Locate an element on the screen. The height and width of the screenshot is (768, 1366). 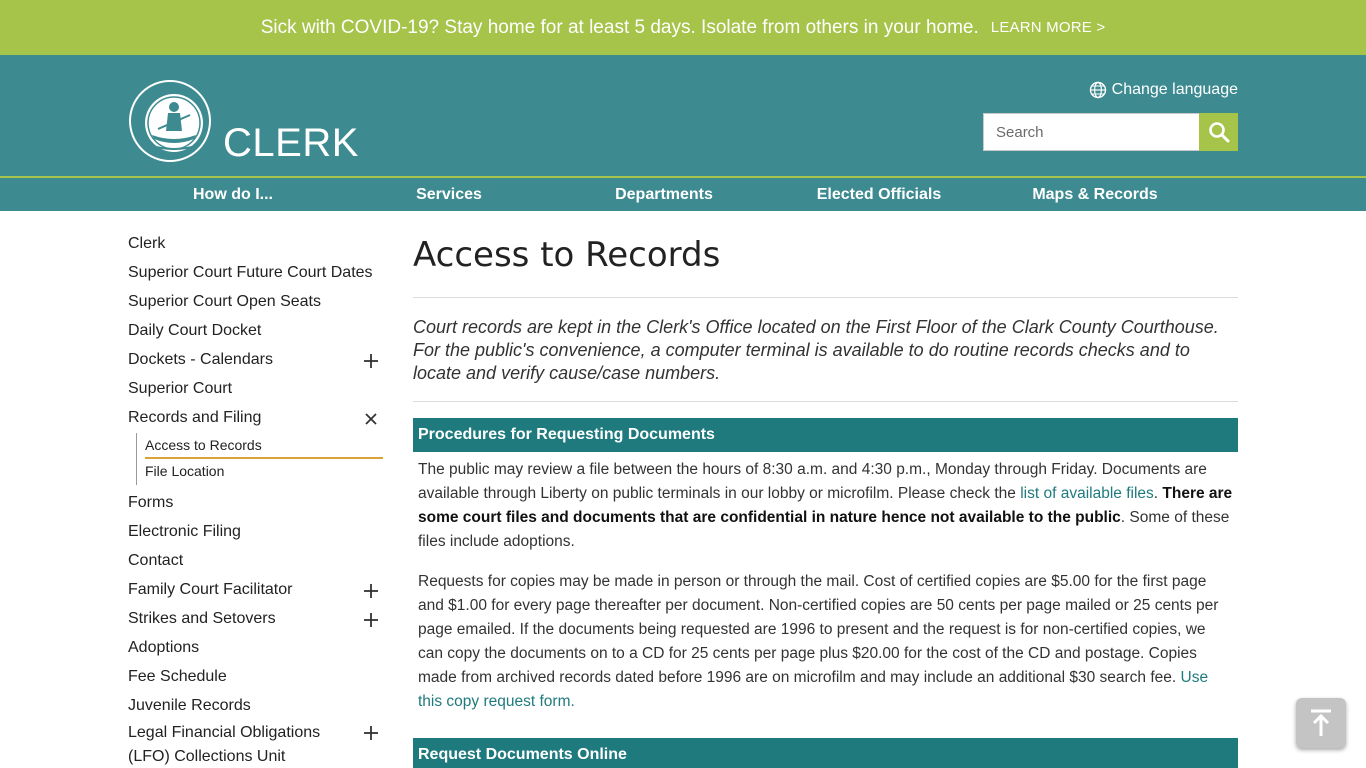
back-to-top-button is located at coordinates (1321, 723).